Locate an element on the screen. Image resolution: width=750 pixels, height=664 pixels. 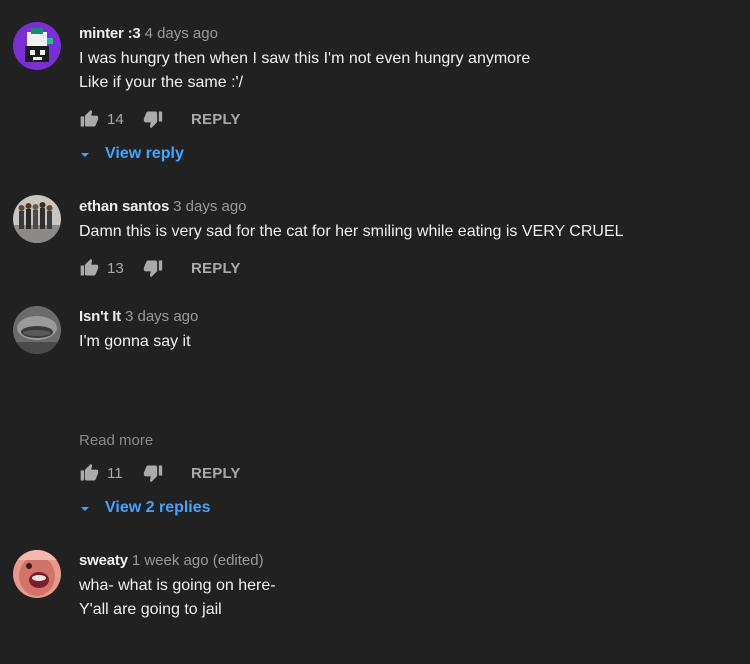
comment-text-line: wha- what is going on here- is located at coordinates (177, 585).